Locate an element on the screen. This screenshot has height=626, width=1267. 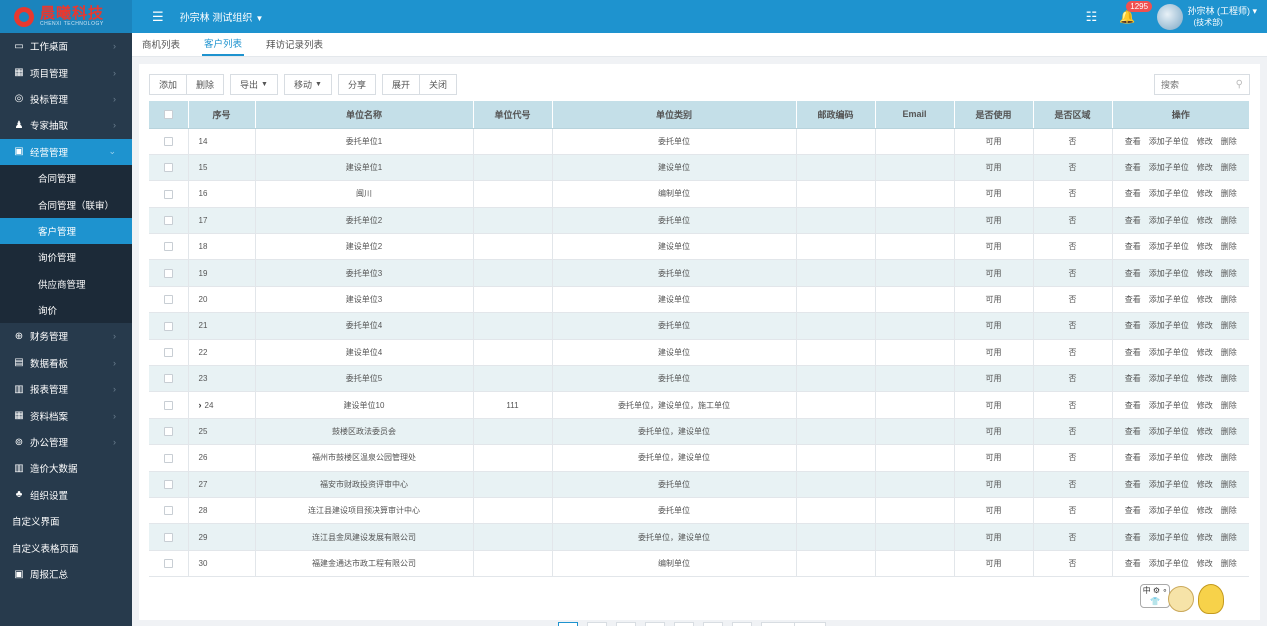
sidebar-item-reports: ▥ 报表管理 › is located at coordinates (66, 389).